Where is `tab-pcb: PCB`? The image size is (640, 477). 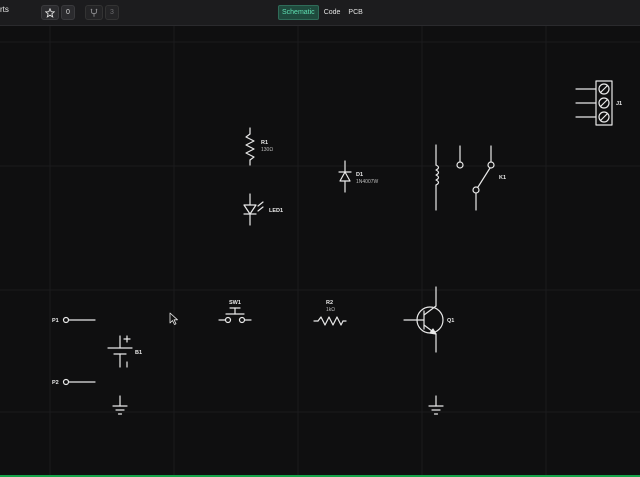 tab-pcb: PCB is located at coordinates (355, 12).